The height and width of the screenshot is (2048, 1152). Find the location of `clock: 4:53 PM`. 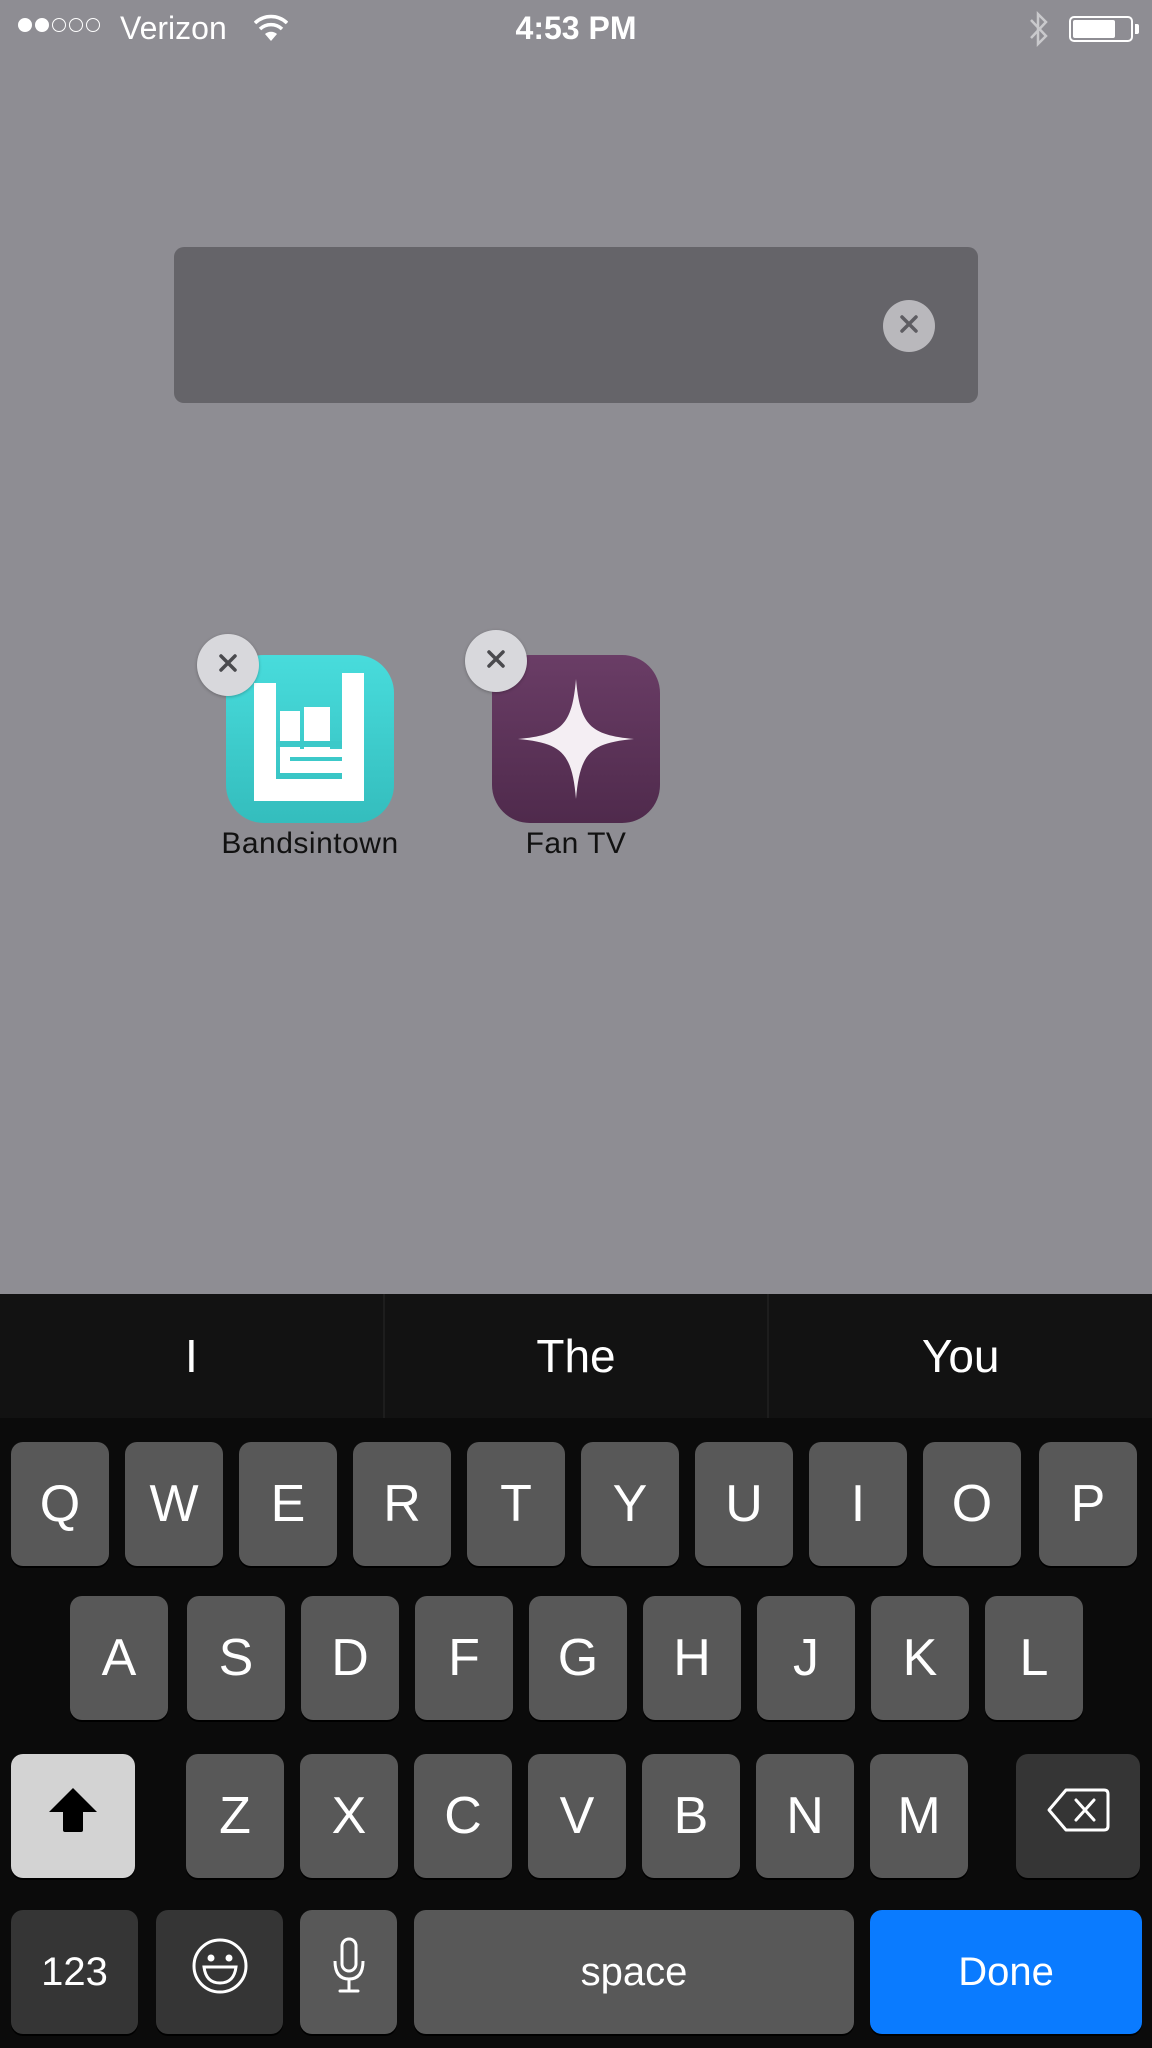

clock: 4:53 PM is located at coordinates (576, 28).